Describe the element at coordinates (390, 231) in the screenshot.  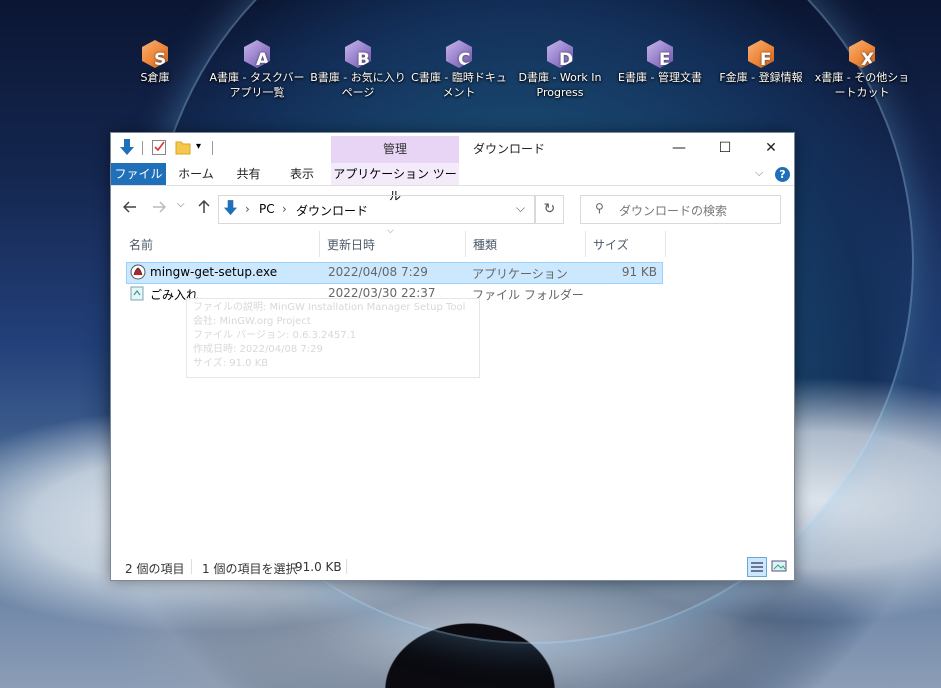
I see `sort-indicator-icon: ⌵` at that location.